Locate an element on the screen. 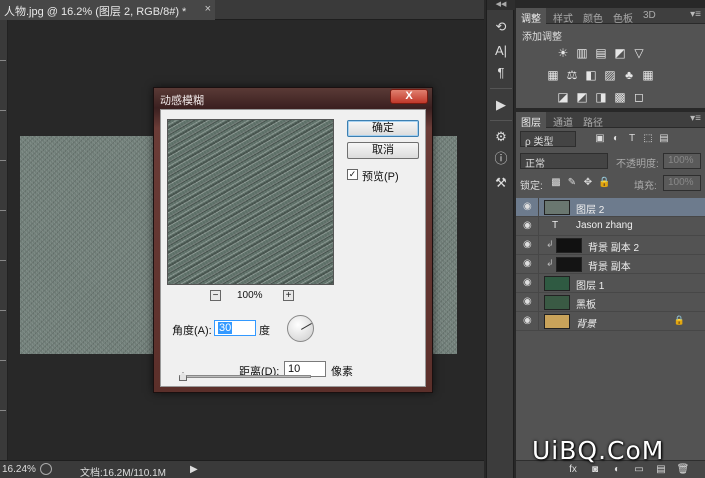 The height and width of the screenshot is (478, 705). gradient-map-icon: ▩ is located at coordinates (620, 97).